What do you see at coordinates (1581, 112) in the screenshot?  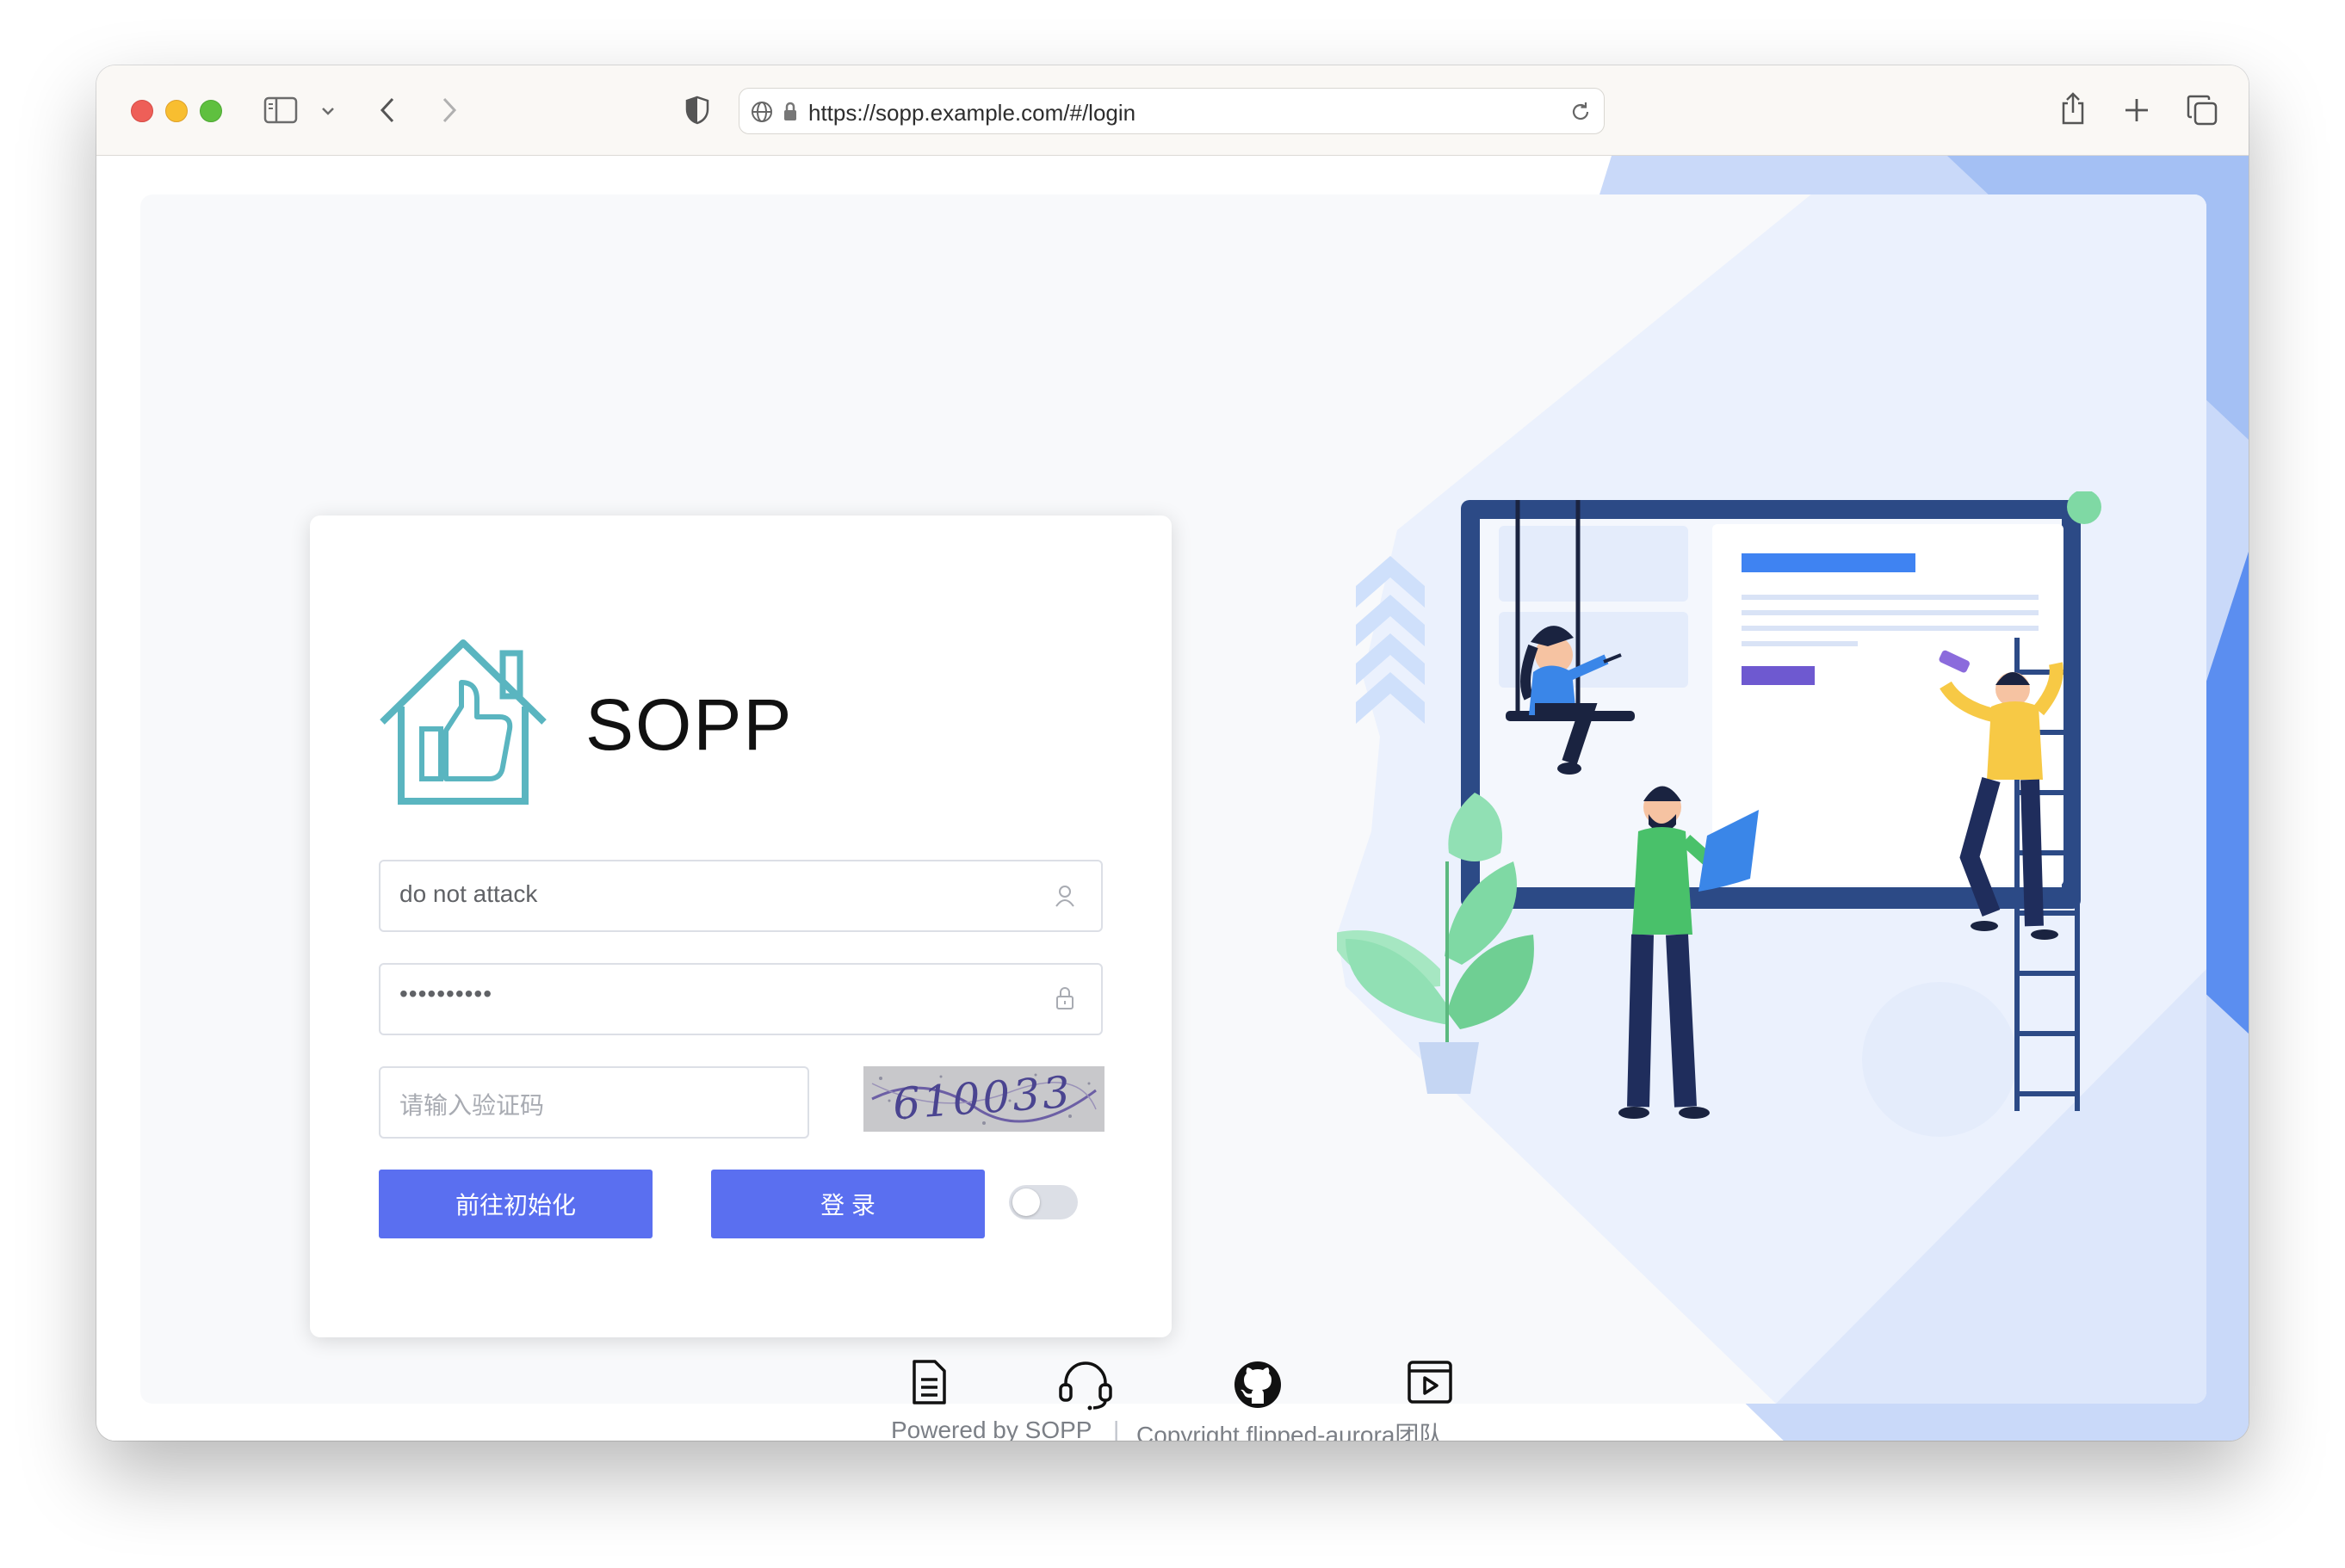 I see `reload-icon` at bounding box center [1581, 112].